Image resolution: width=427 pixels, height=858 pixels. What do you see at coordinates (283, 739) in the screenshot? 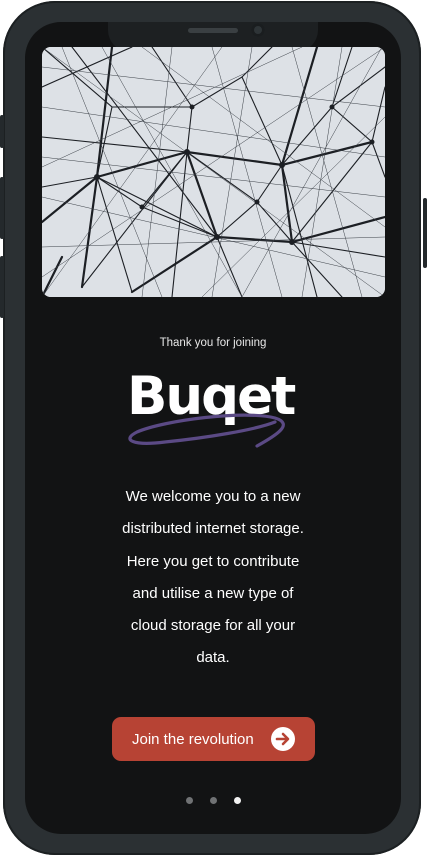
I see `arrow-right-circle-icon` at bounding box center [283, 739].